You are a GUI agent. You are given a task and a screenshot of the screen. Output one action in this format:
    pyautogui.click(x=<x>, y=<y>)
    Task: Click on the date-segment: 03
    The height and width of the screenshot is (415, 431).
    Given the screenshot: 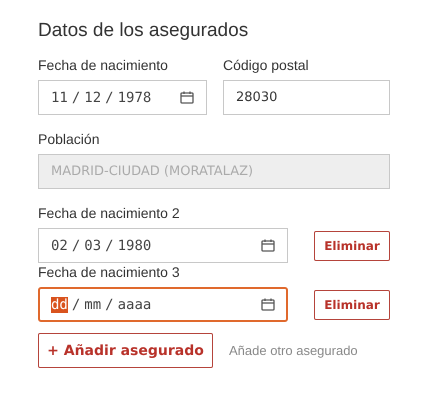 What is the action you would take?
    pyautogui.click(x=93, y=246)
    